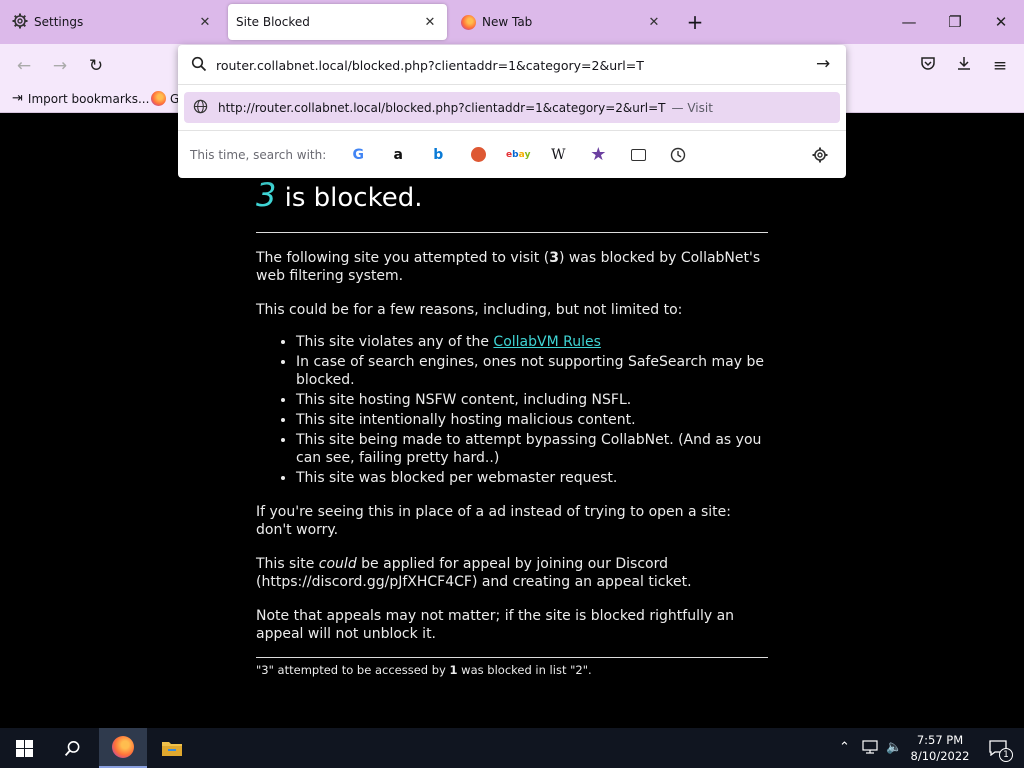  I want to click on search-engine-row: This time, search with: G a b ebay W ★, so click(512, 154).